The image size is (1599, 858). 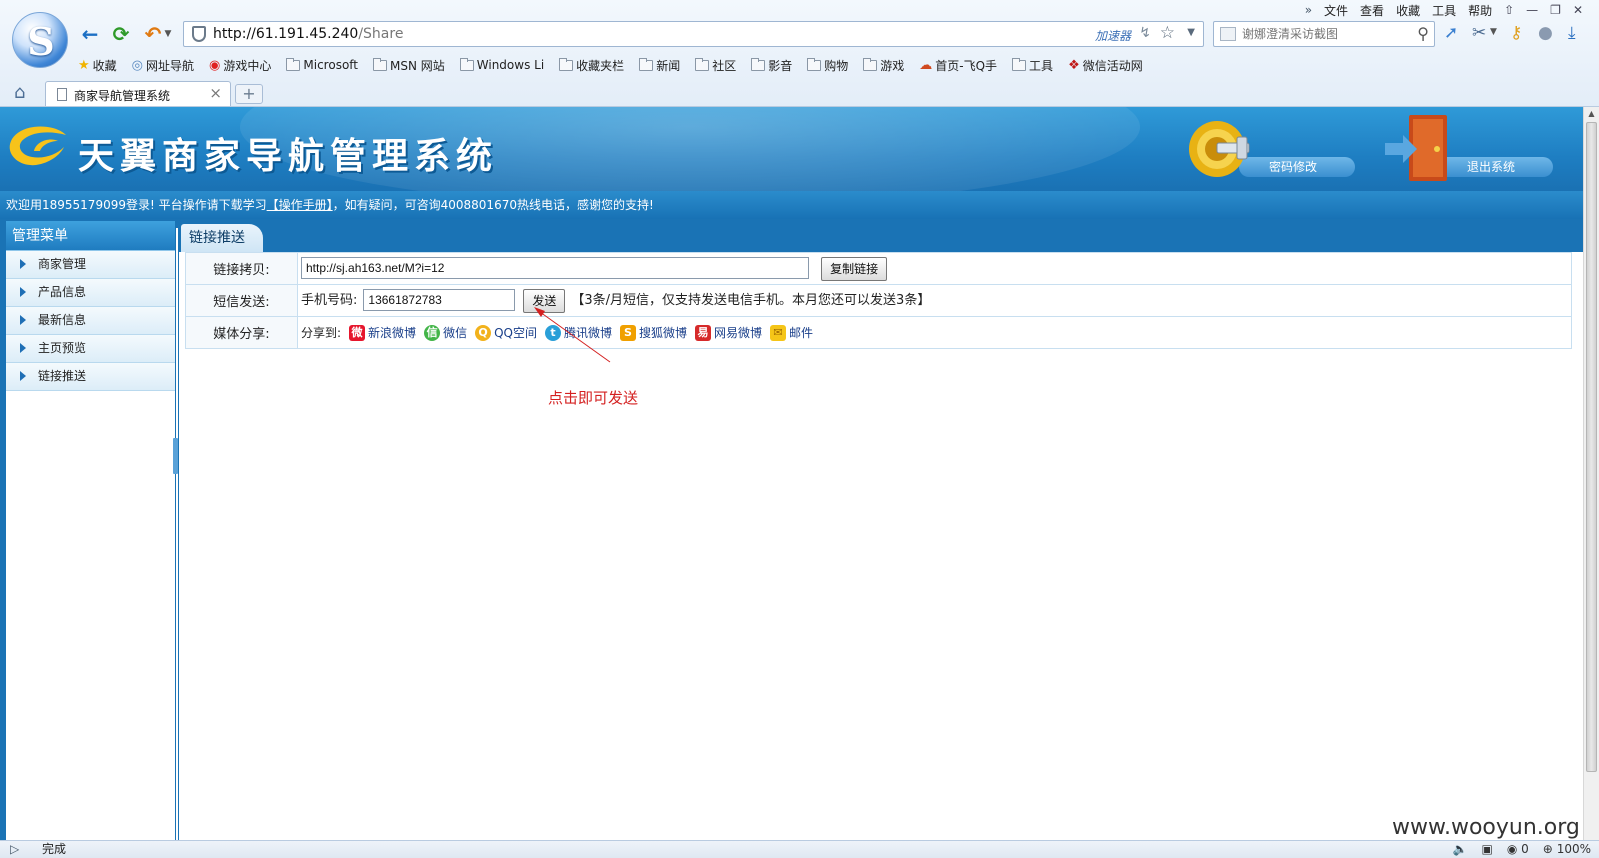 I want to click on copy-link-input, so click(x=555, y=268).